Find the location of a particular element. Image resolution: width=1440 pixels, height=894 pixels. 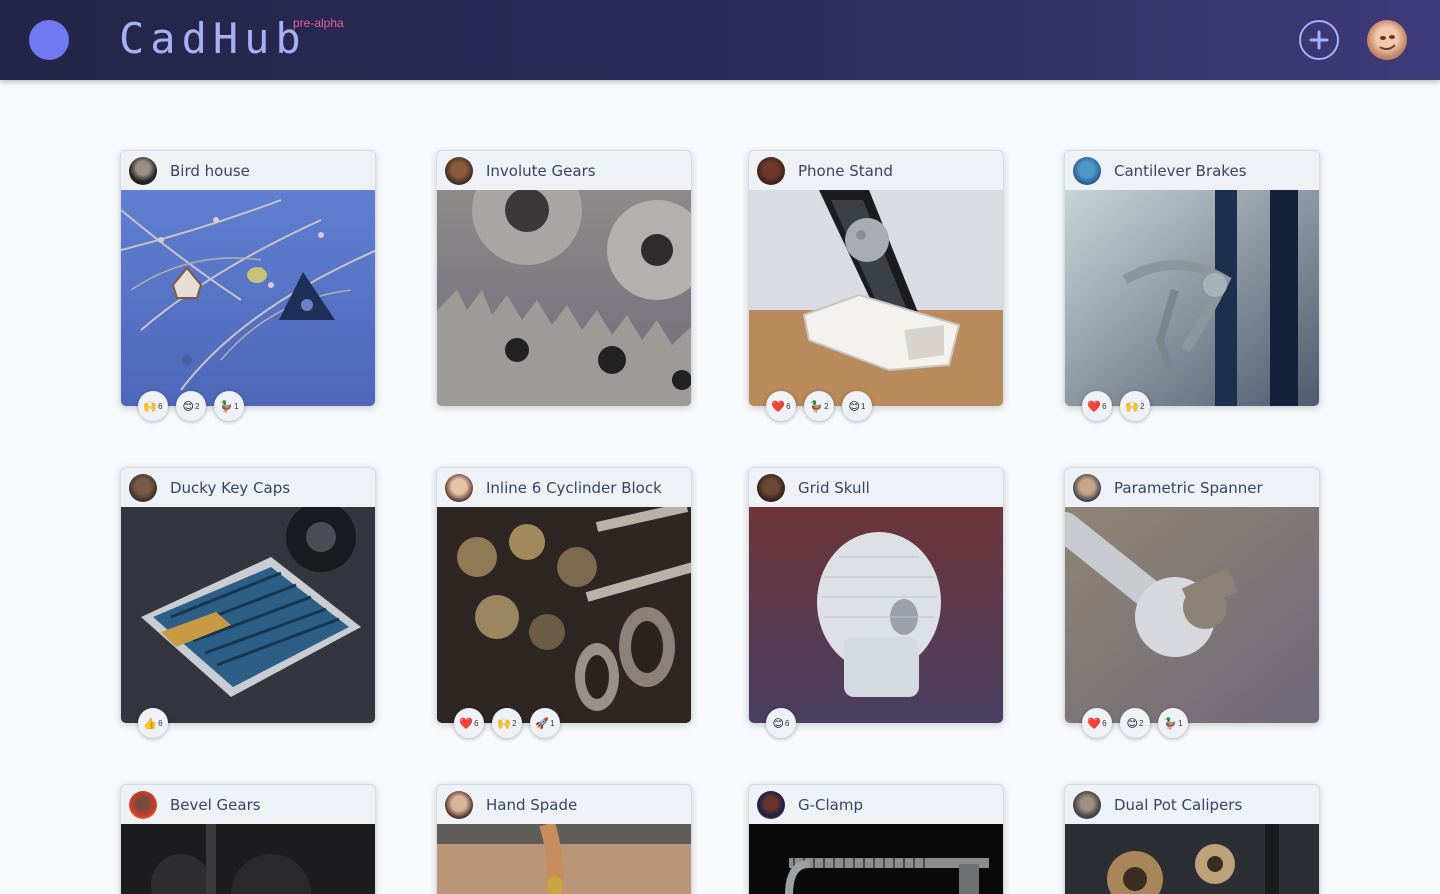

part-card: Involute Gears is located at coordinates (564, 278).